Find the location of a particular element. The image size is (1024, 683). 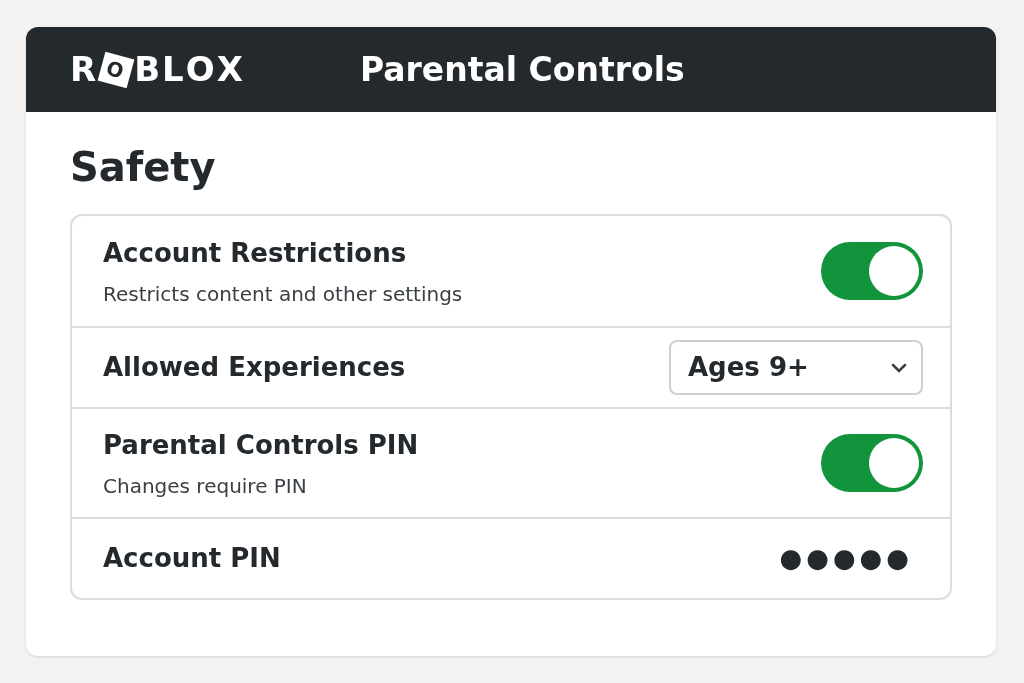

age-dropdown: Ages 9+ is located at coordinates (796, 367).